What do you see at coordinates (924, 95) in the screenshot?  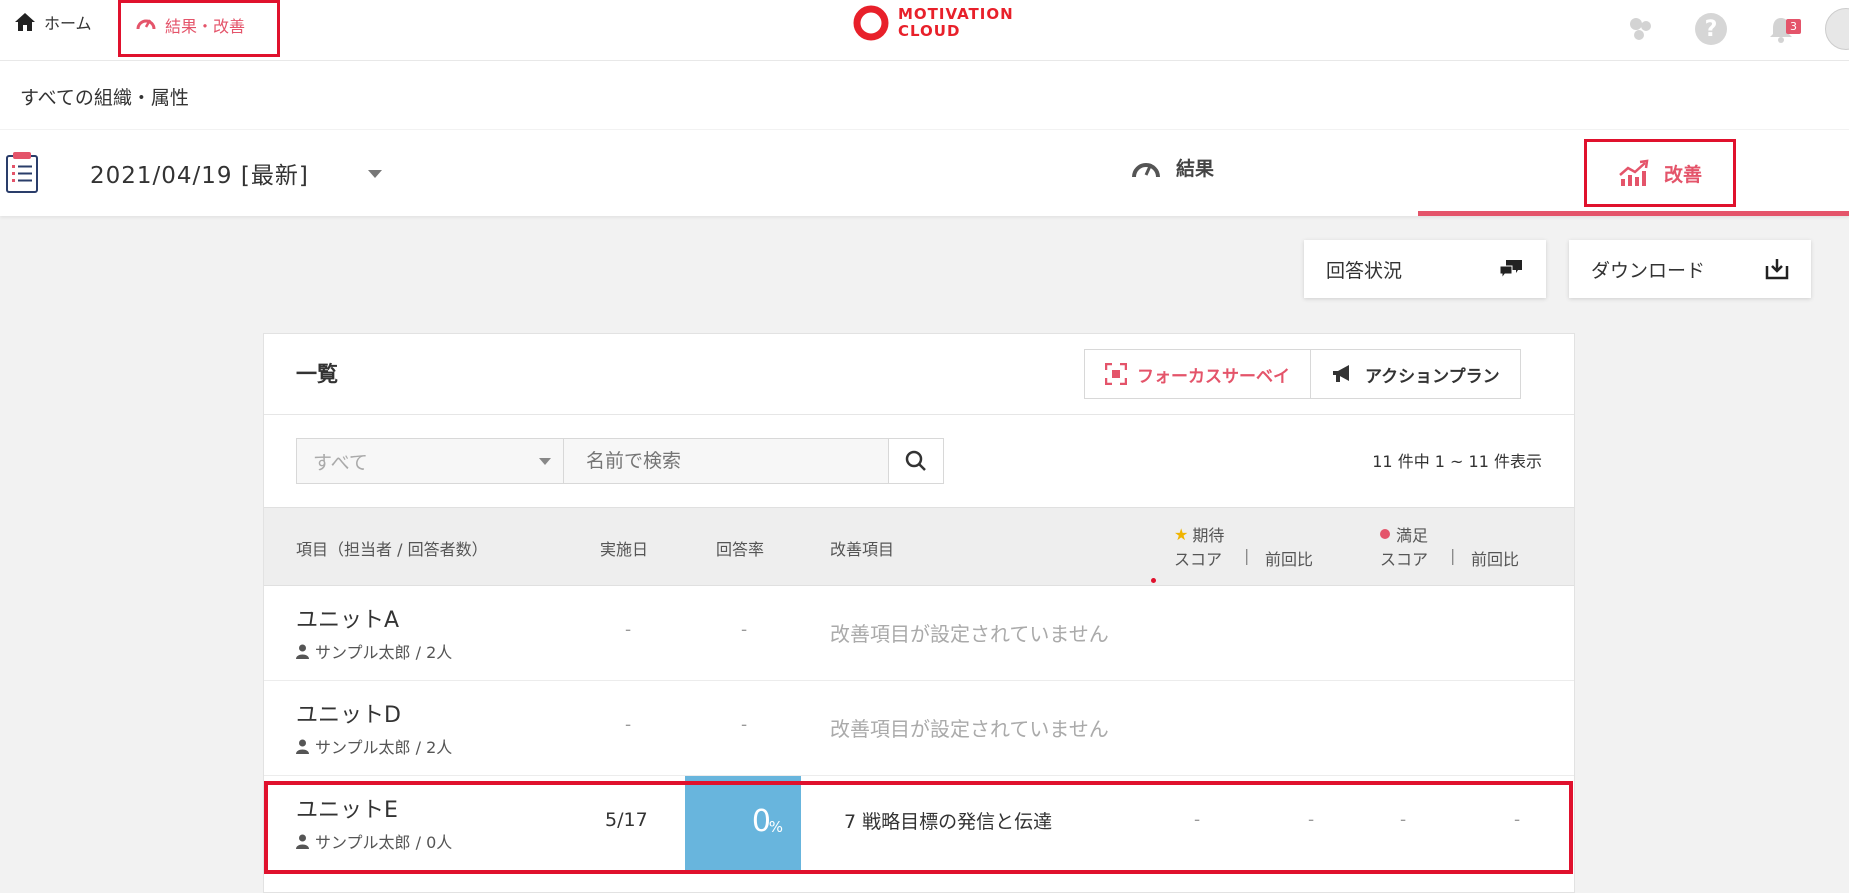 I see `breadcrumb: すべての組織・属性` at bounding box center [924, 95].